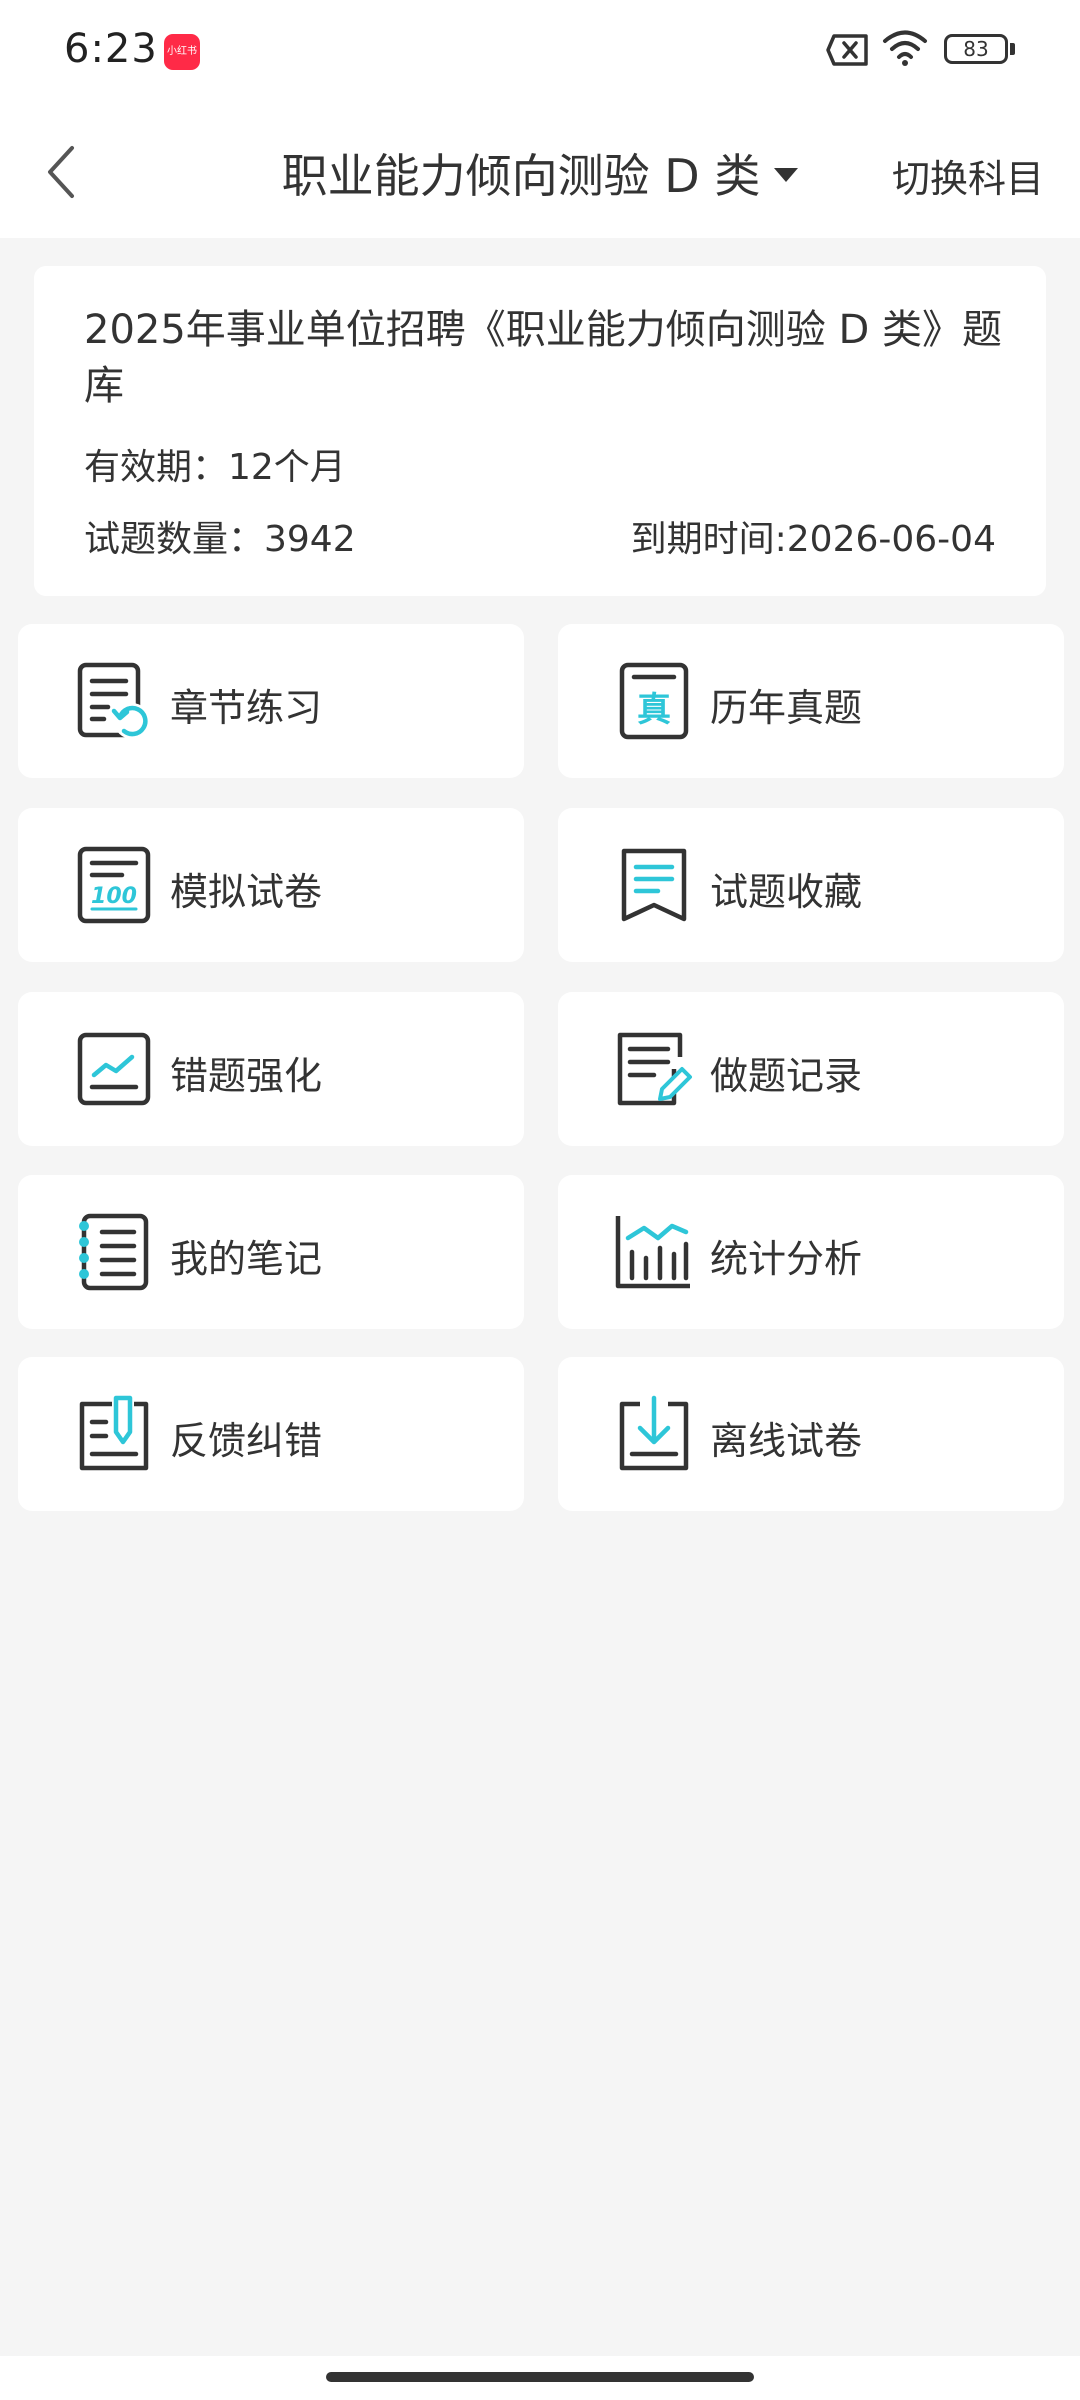  Describe the element at coordinates (654, 1433) in the screenshot. I see `download-icon` at that location.